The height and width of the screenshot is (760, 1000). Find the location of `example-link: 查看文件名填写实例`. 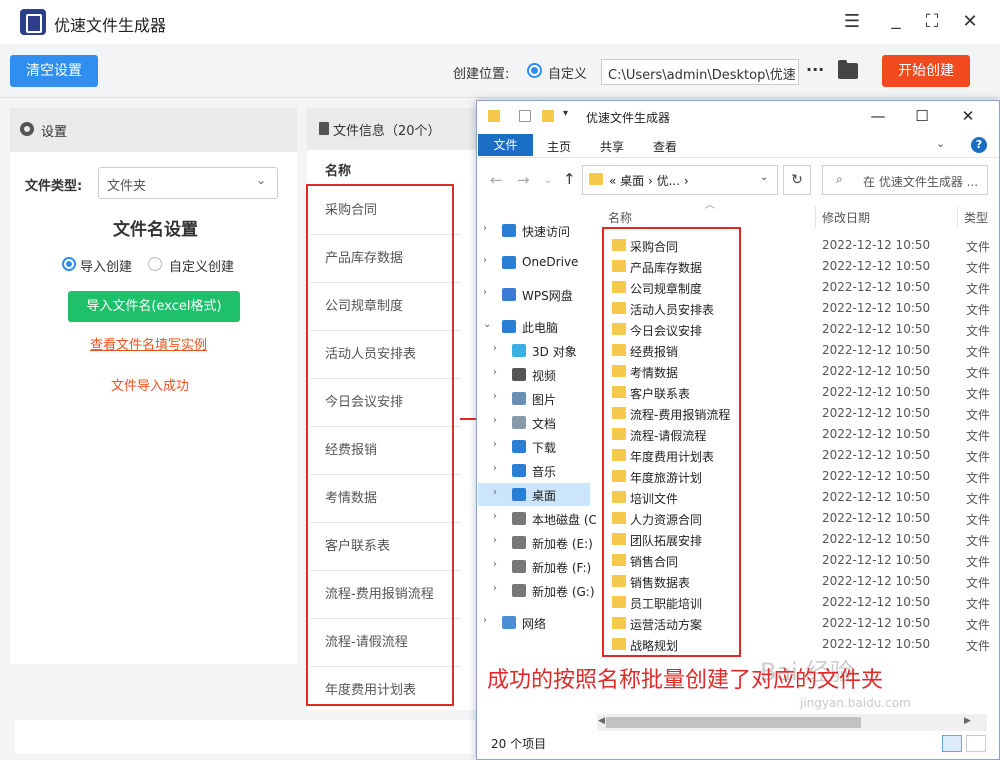

example-link: 查看文件名填写实例 is located at coordinates (148, 343).